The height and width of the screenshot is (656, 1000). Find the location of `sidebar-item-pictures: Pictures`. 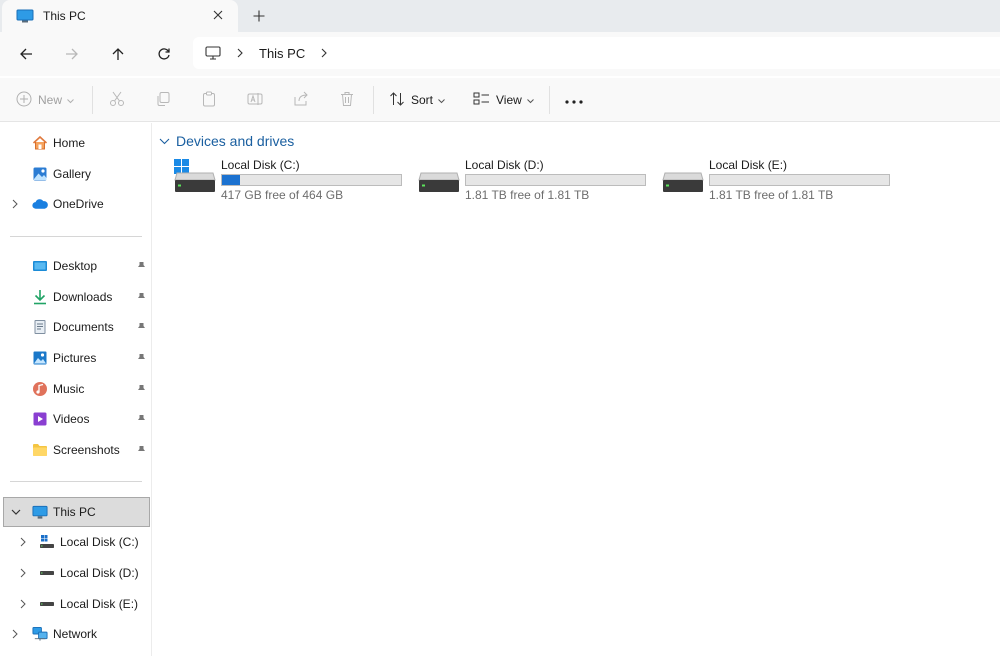

sidebar-item-pictures: Pictures is located at coordinates (75, 358).